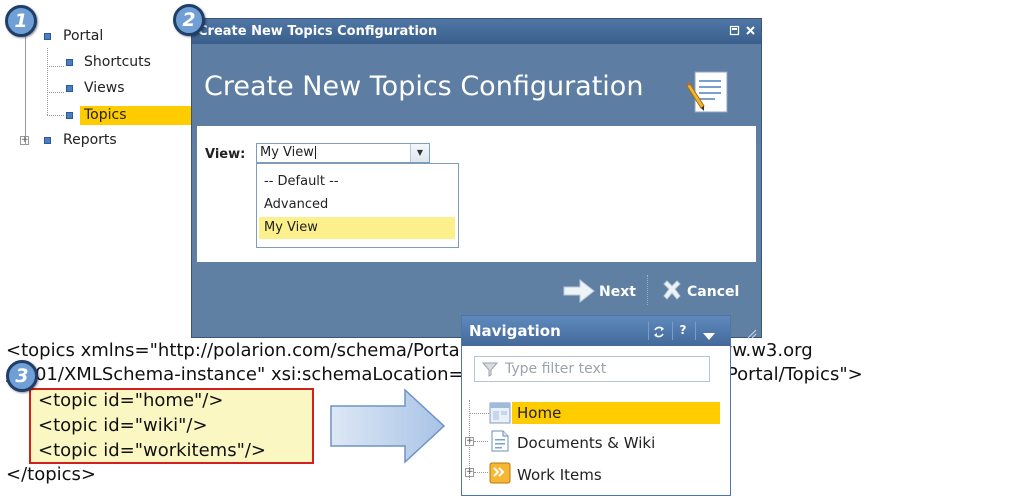 Image resolution: width=1016 pixels, height=496 pixels. I want to click on menu-down-icon, so click(709, 333).